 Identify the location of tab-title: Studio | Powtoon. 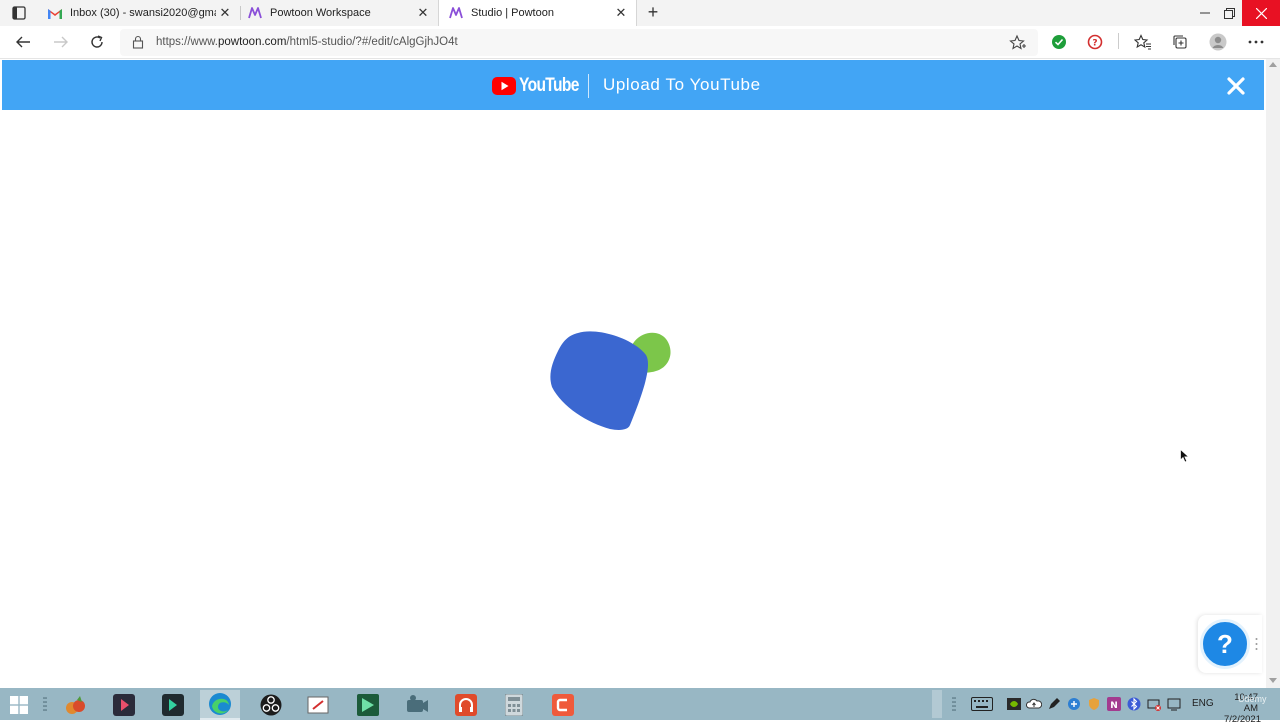
(512, 13).